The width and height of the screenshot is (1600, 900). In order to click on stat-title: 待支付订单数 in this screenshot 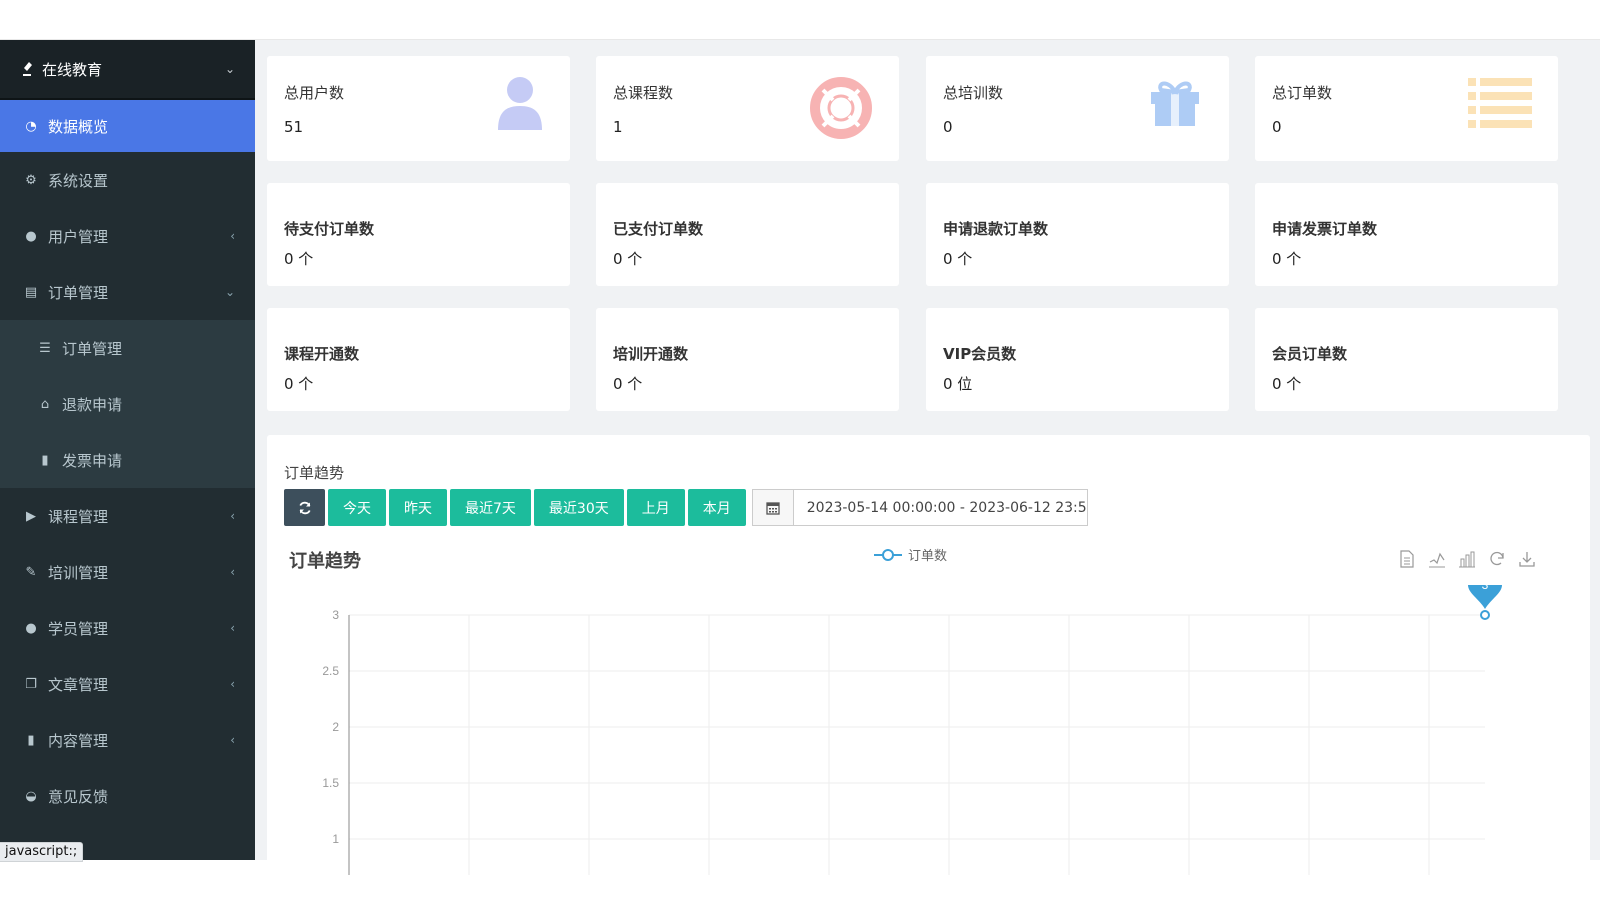, I will do `click(329, 229)`.